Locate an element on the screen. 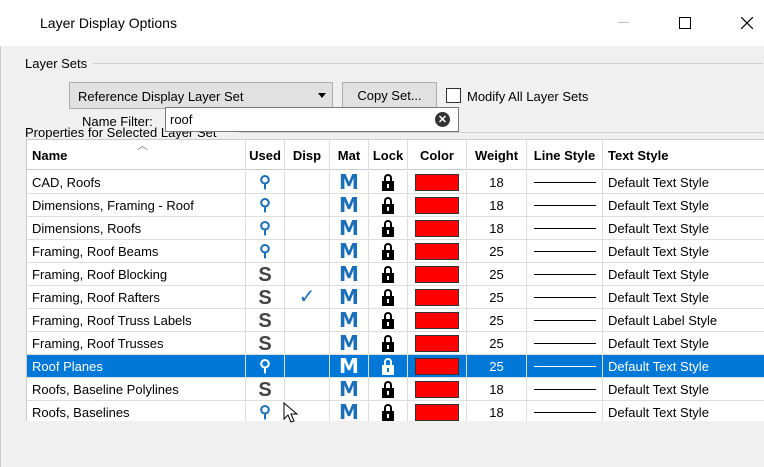 This screenshot has width=764, height=467. column-header-weight: Weight is located at coordinates (497, 155).